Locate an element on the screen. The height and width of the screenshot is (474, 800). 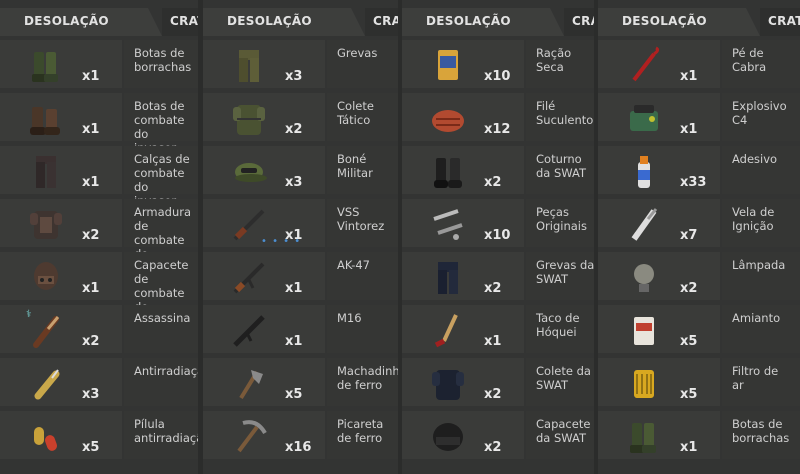
inventory-slot: x10 Ração Seca is located at coordinates (498, 66).